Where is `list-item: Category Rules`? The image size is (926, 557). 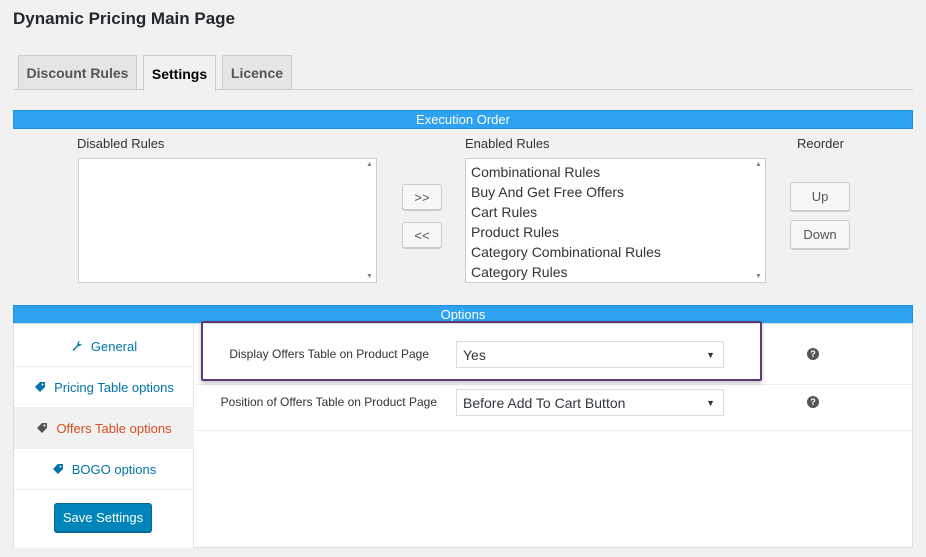
list-item: Category Rules is located at coordinates (611, 272).